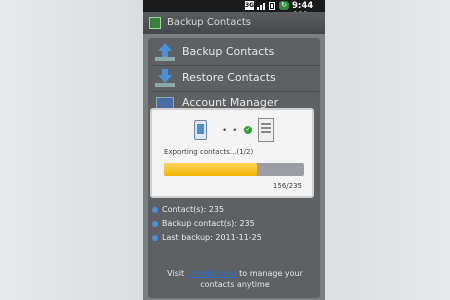 This screenshot has width=450, height=300. Describe the element at coordinates (155, 23) in the screenshot. I see `app-icon` at that location.